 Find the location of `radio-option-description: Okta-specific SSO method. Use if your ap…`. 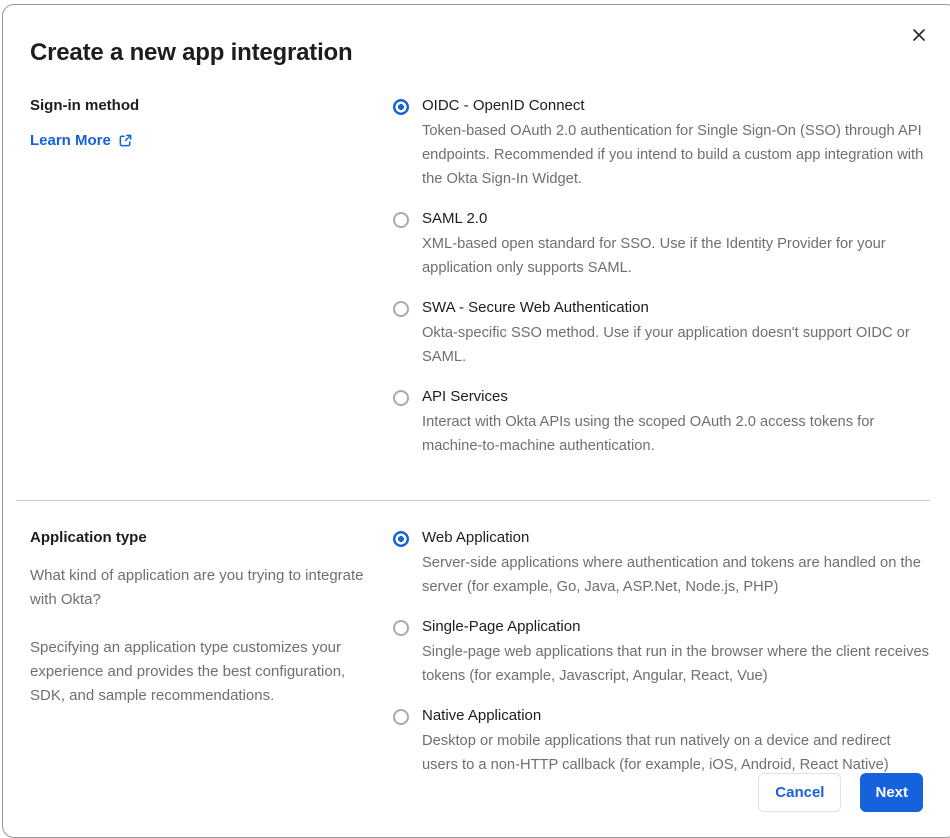

radio-option-description: Okta-specific SSO method. Use if your ap… is located at coordinates (666, 345).